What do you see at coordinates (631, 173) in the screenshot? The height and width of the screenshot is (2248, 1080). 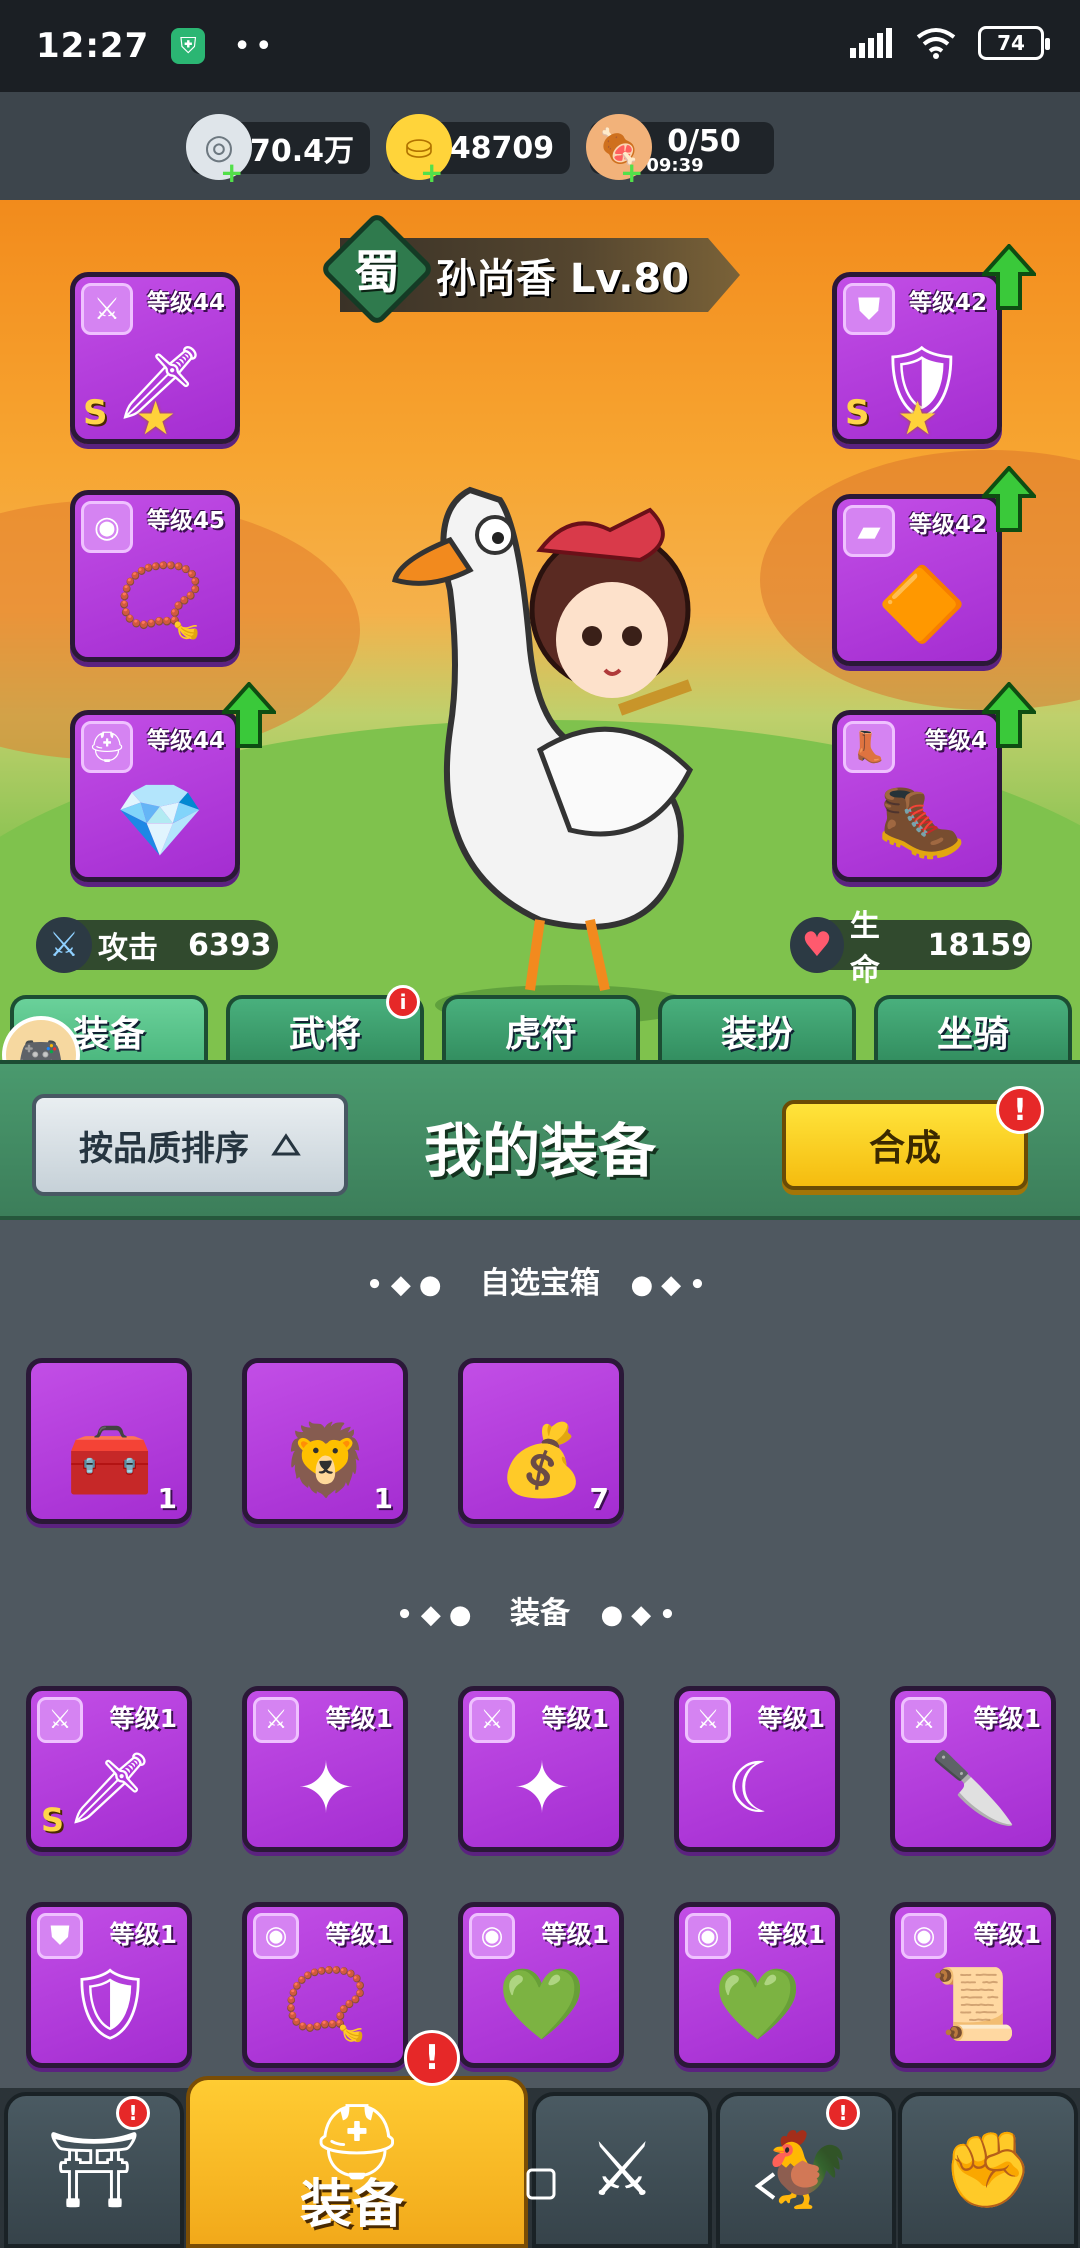 I see `add-stamina-icon: +` at bounding box center [631, 173].